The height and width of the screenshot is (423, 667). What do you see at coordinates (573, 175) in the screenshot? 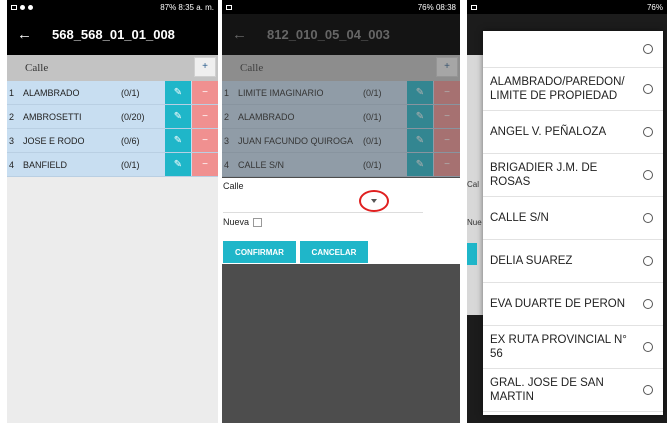
I see `street-option: BRIGADIER J.M. DE ROSAS` at bounding box center [573, 175].